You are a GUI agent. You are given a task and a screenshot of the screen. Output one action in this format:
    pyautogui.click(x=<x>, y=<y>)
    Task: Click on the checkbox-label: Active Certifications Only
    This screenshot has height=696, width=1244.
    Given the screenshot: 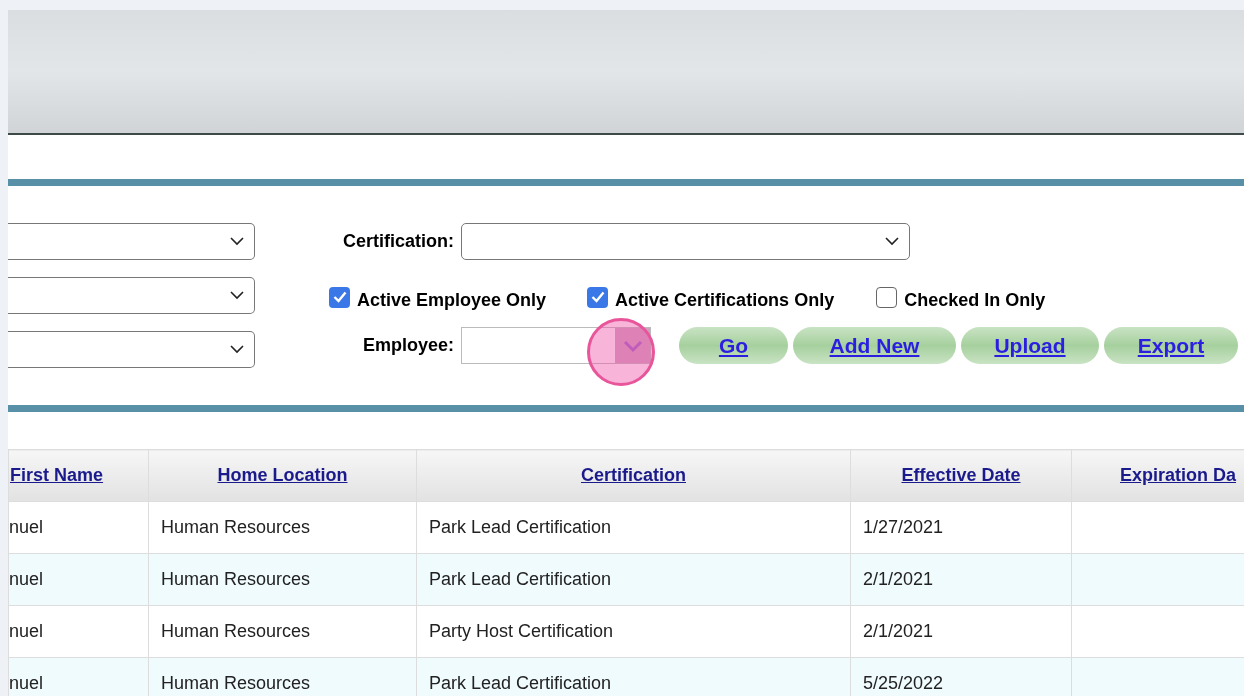 What is the action you would take?
    pyautogui.click(x=725, y=300)
    